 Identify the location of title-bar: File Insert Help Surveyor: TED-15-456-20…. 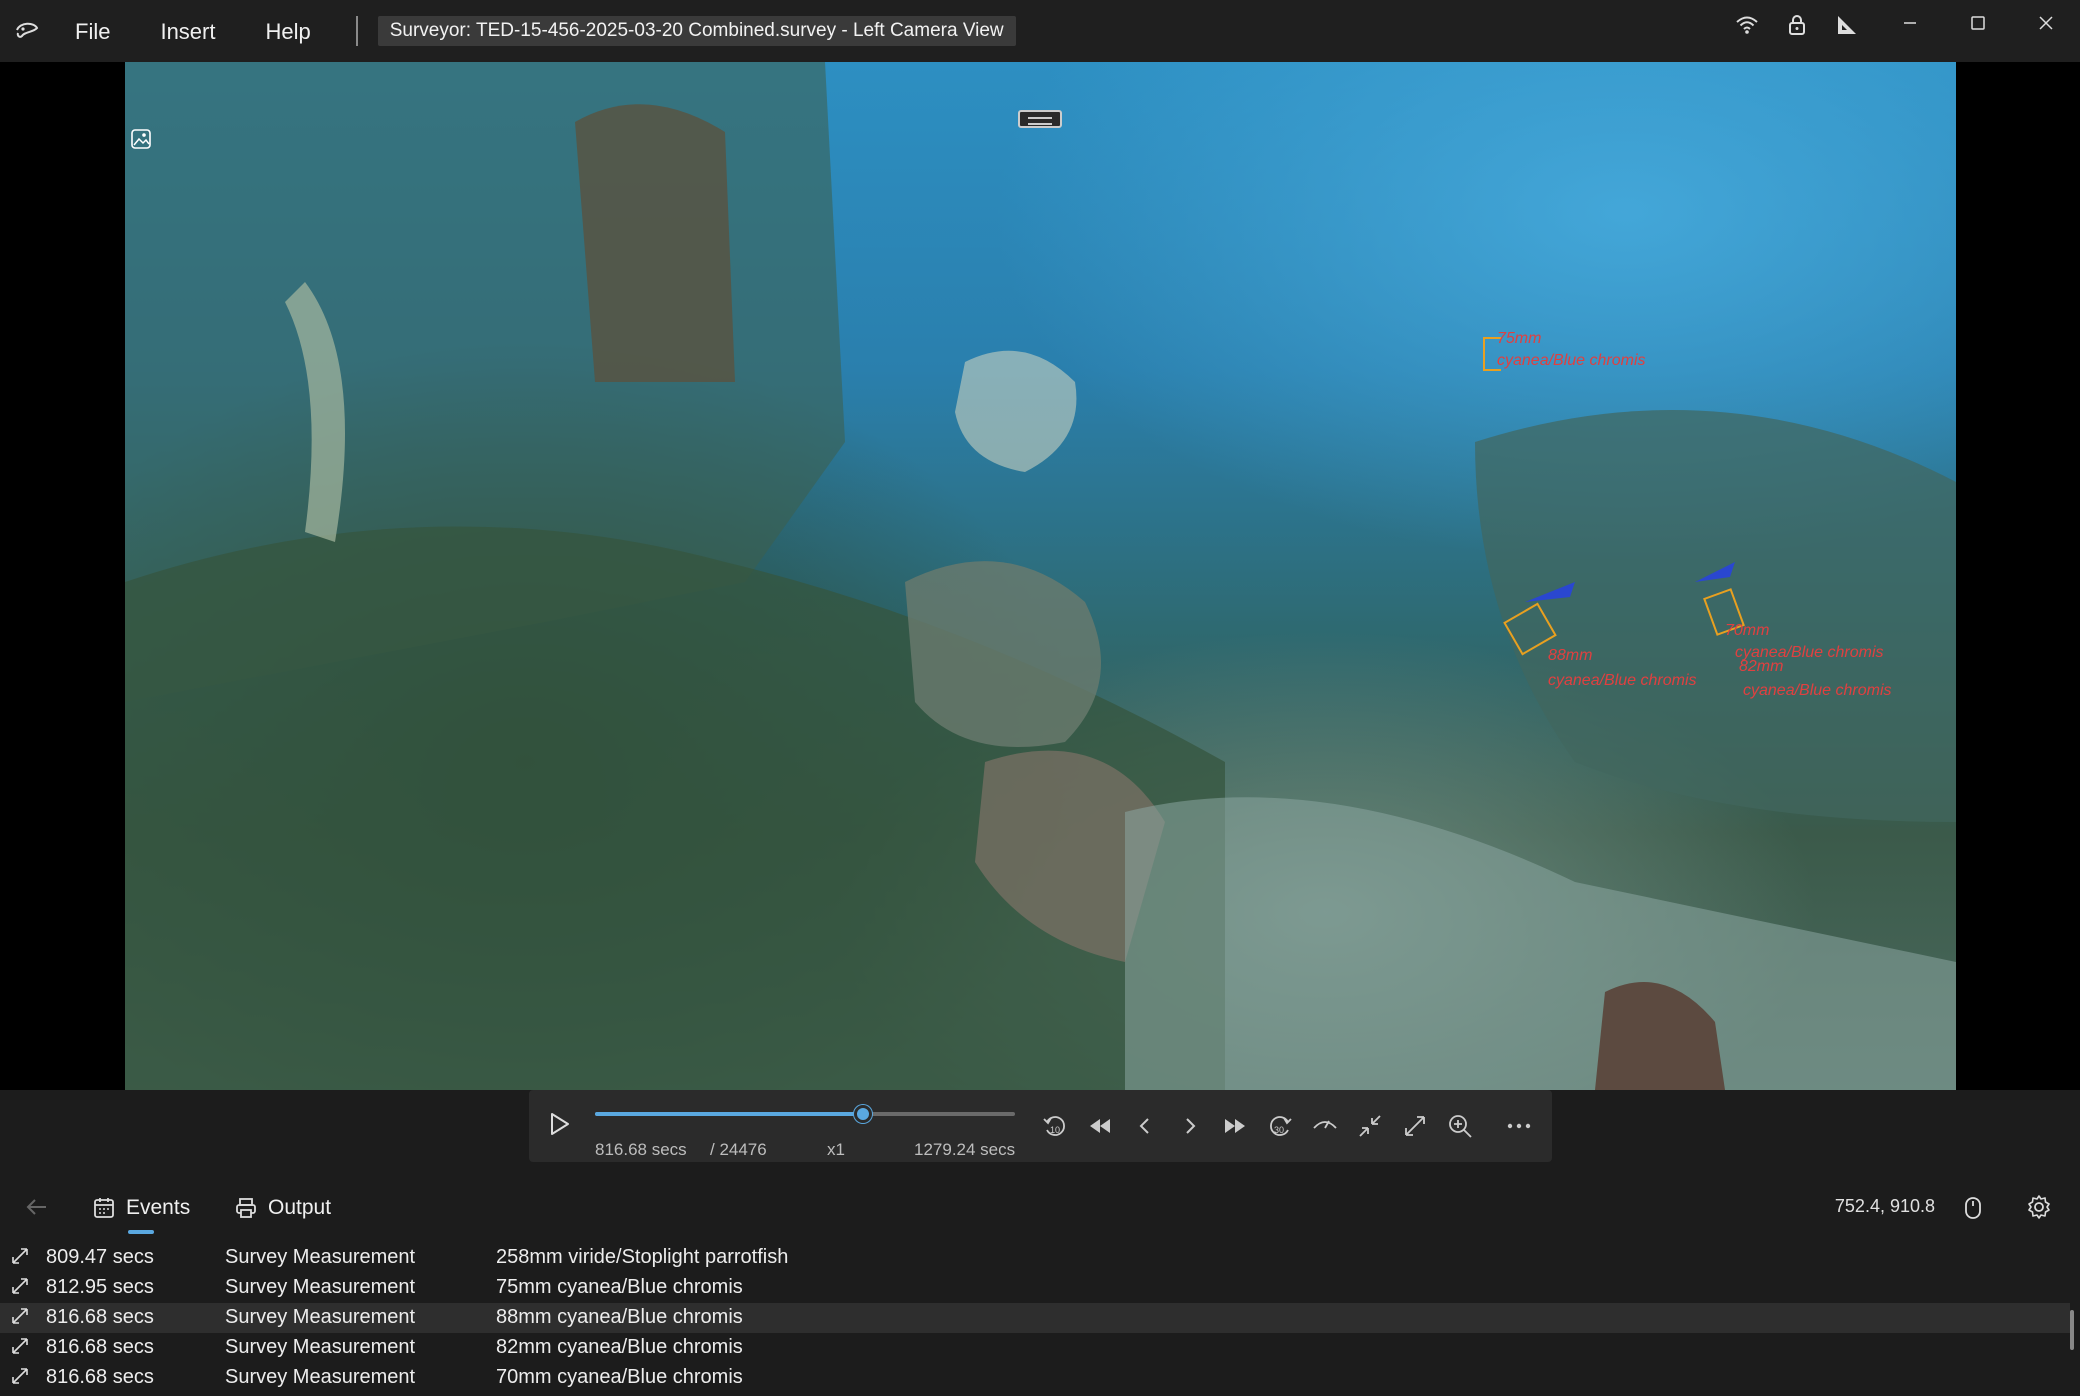
(1040, 31).